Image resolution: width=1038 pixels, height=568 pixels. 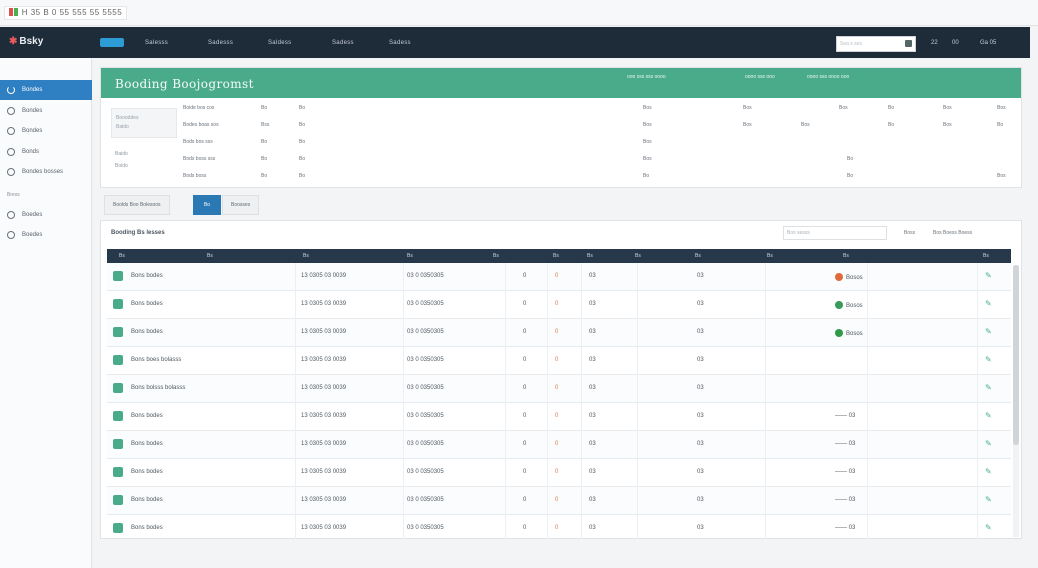 I want to click on nav-right-user: Ga 05, so click(x=988, y=43).